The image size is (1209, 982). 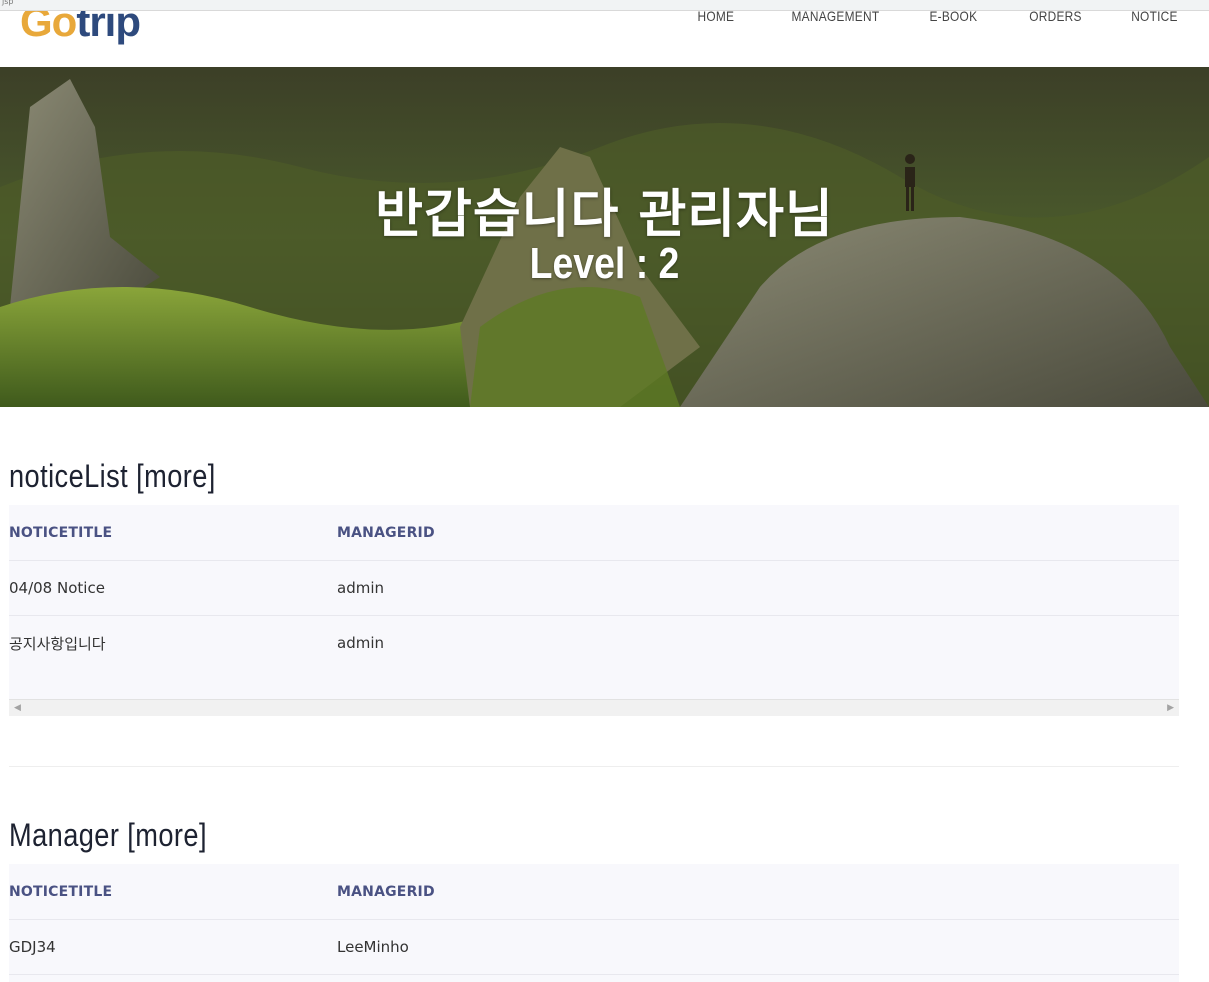 I want to click on tab-fragment: jsp, so click(x=8, y=3).